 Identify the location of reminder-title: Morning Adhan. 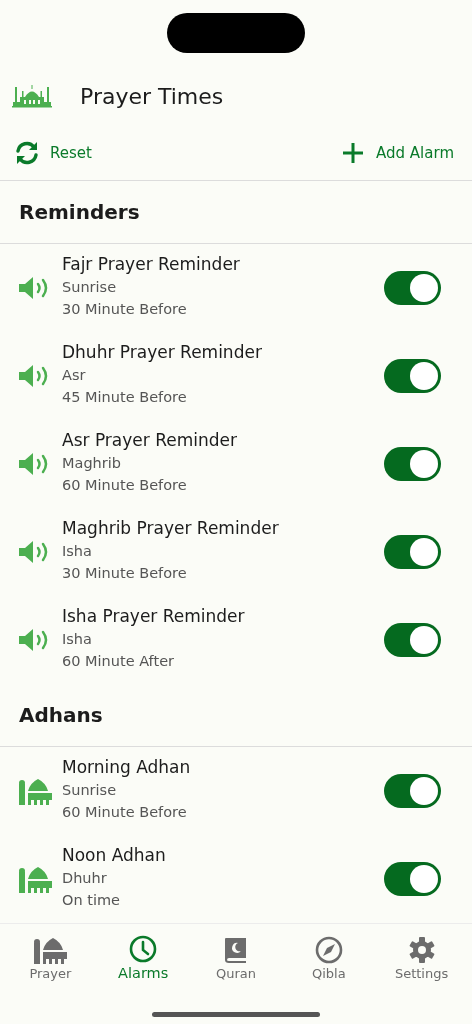
(127, 767).